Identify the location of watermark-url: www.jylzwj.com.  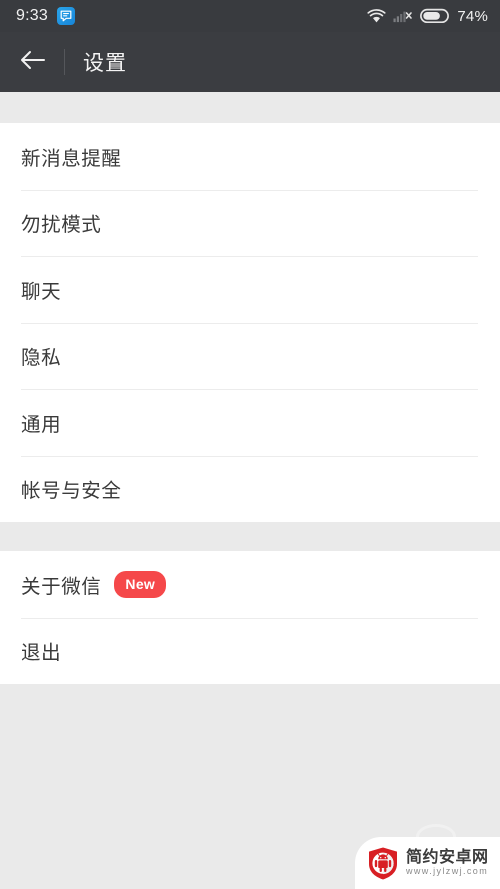
(447, 871).